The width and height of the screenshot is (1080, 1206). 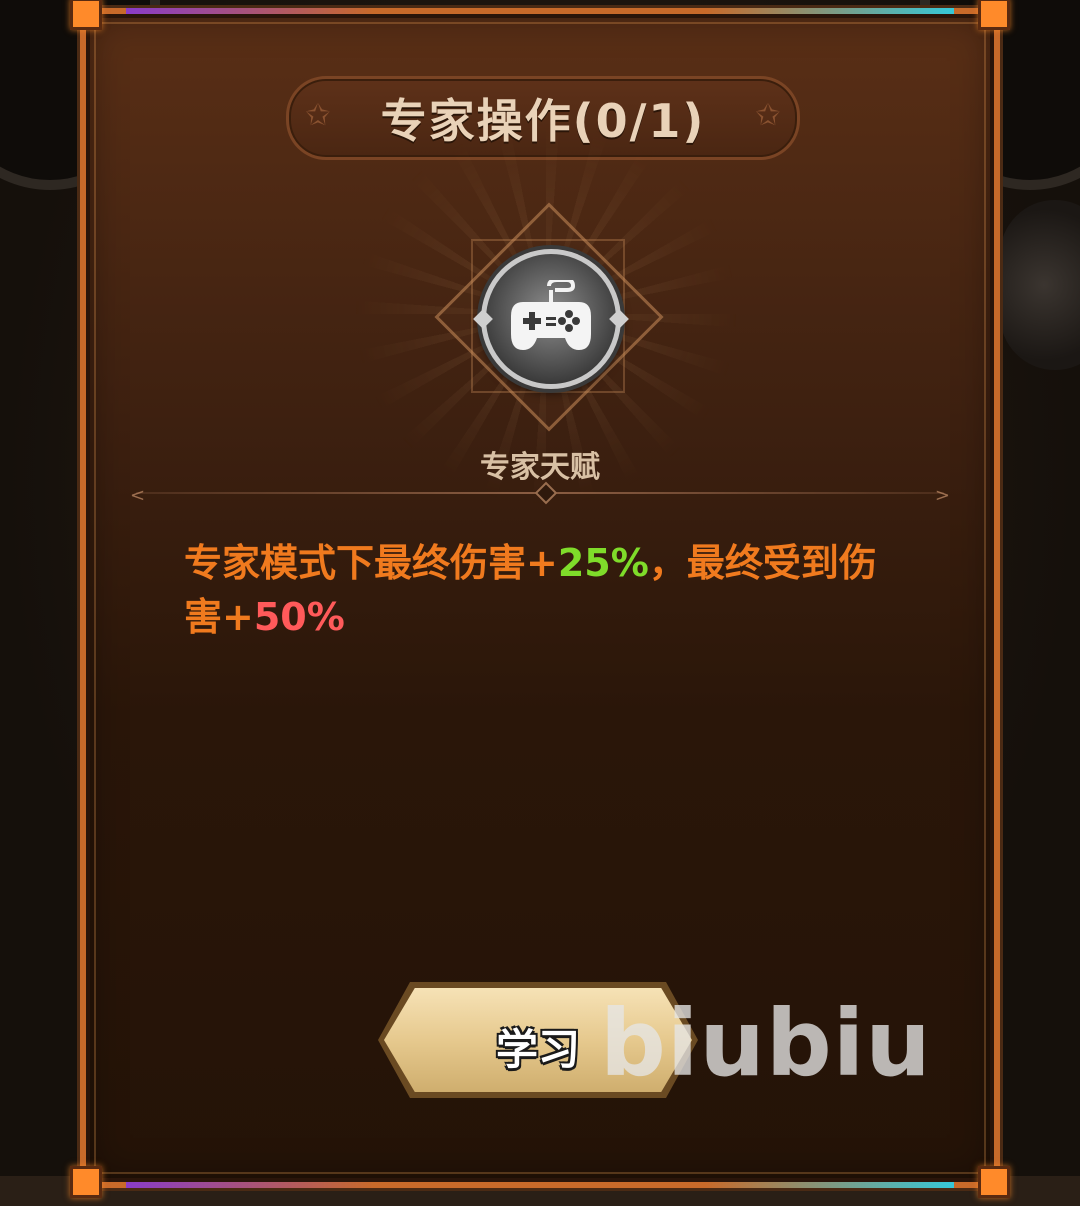 I want to click on talent-name: 专家天赋, so click(x=540, y=467).